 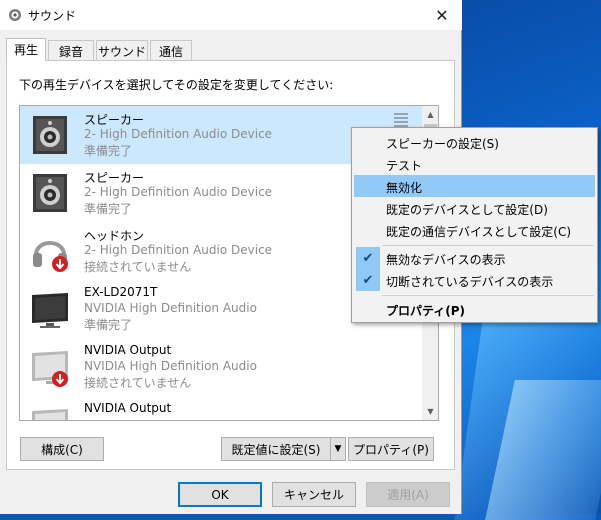 I want to click on chevron-up-icon: ▲, so click(x=430, y=114).